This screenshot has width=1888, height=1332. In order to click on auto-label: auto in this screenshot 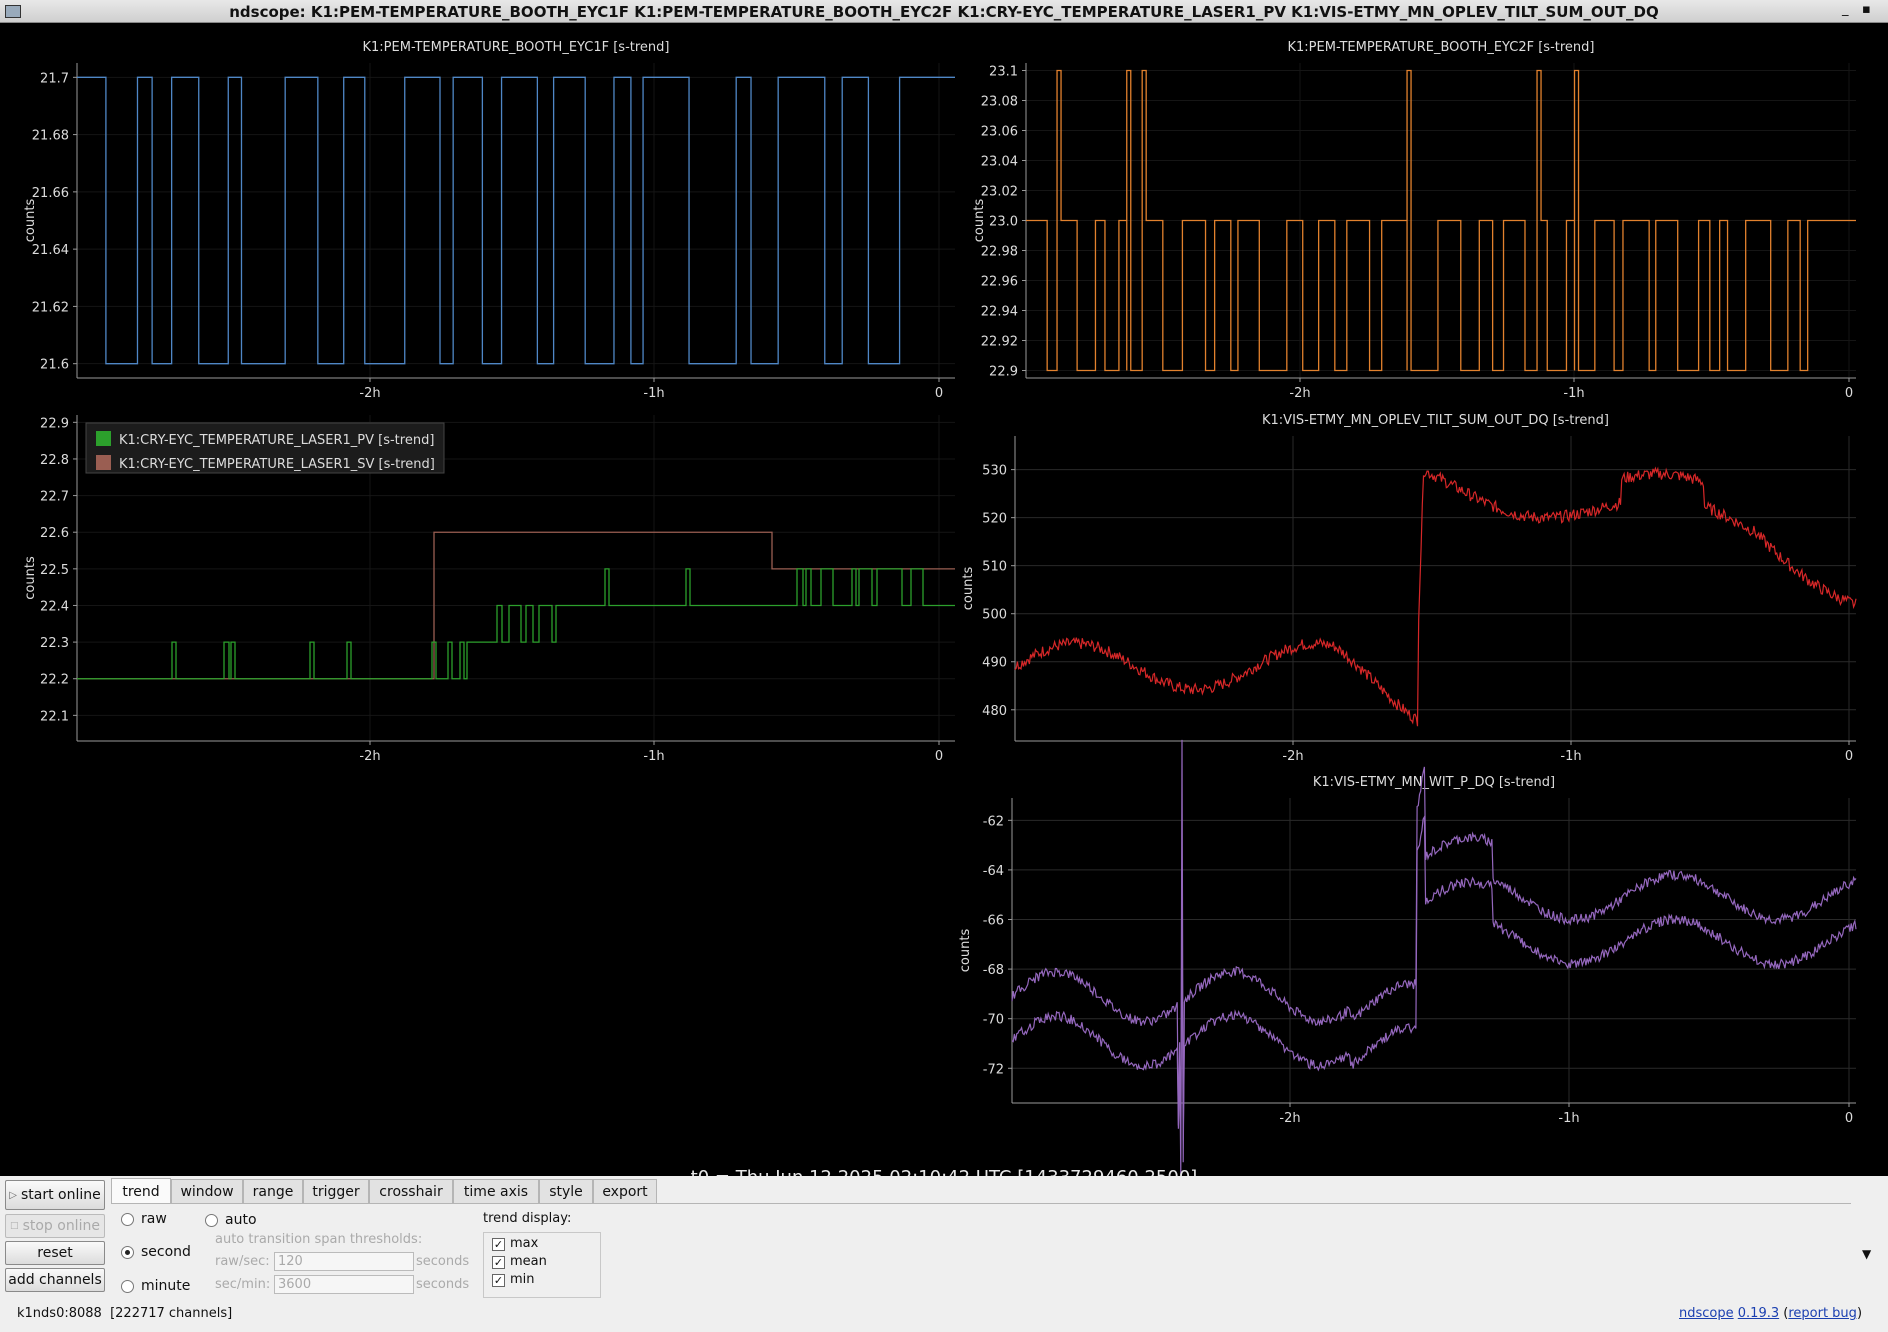, I will do `click(241, 1220)`.